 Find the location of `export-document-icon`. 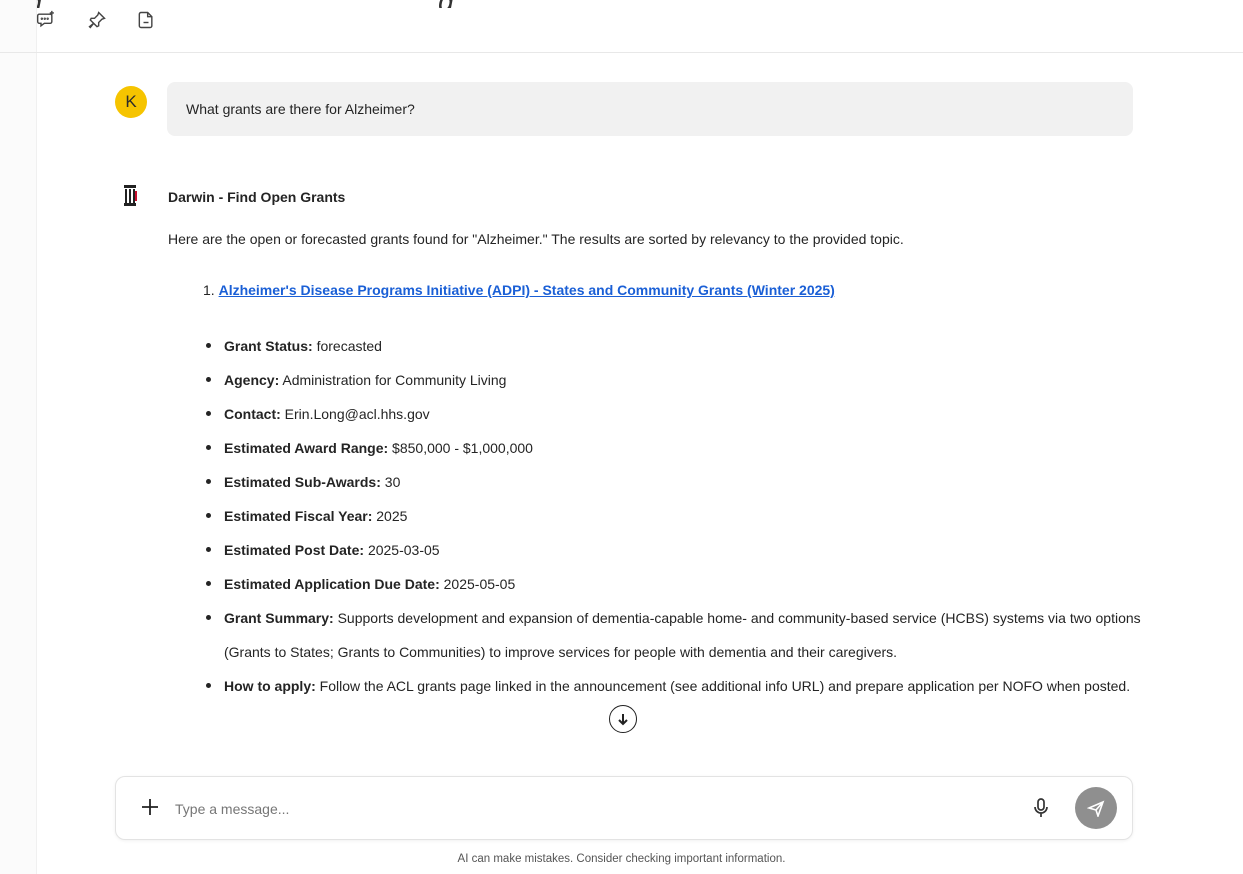

export-document-icon is located at coordinates (146, 20).